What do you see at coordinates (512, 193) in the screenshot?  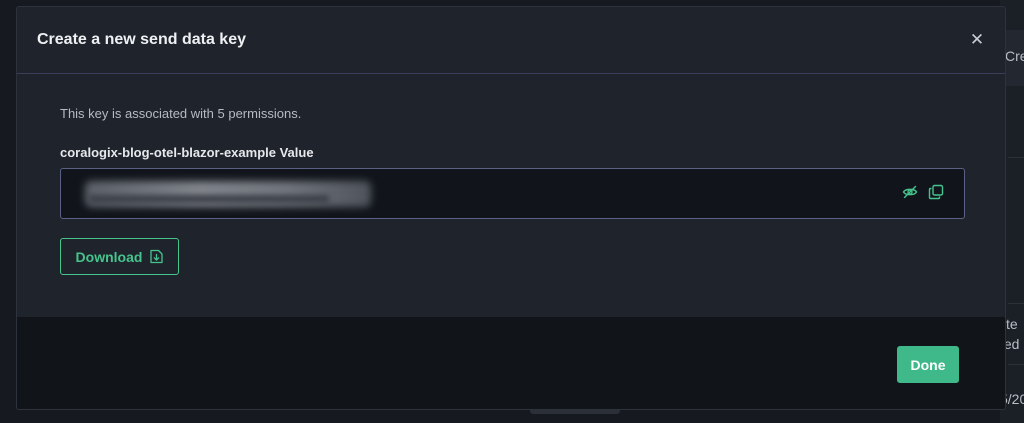 I see `key-value-field` at bounding box center [512, 193].